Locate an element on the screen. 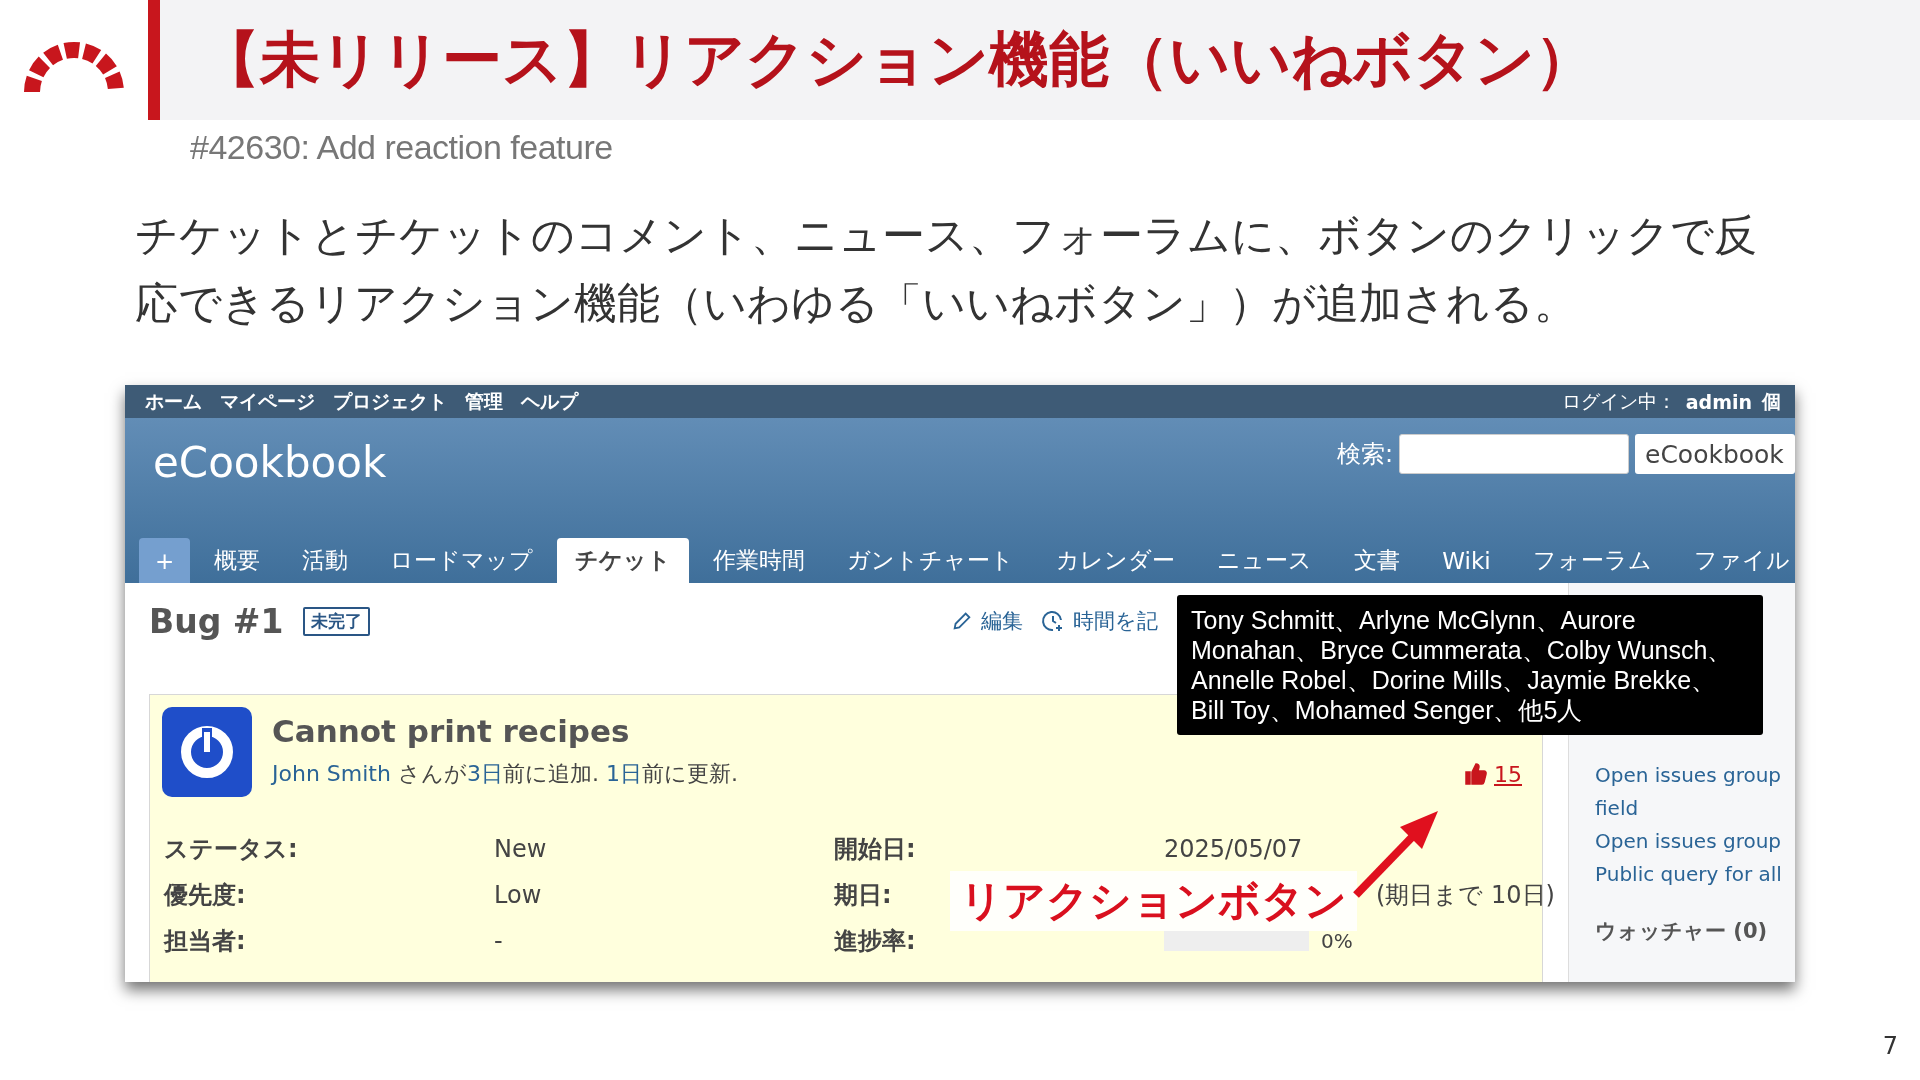 The image size is (1920, 1080). attribute-label: 期日: is located at coordinates (863, 895).